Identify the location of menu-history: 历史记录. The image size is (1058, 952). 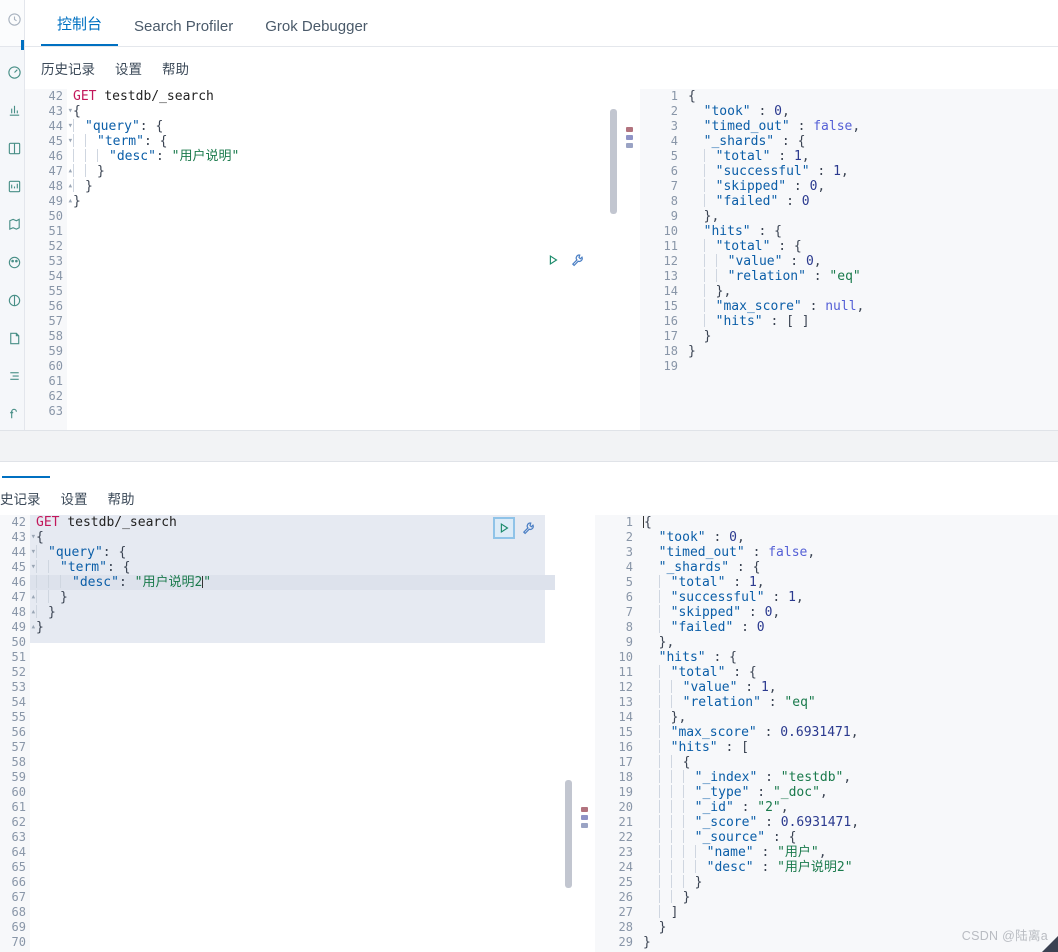
(68, 68).